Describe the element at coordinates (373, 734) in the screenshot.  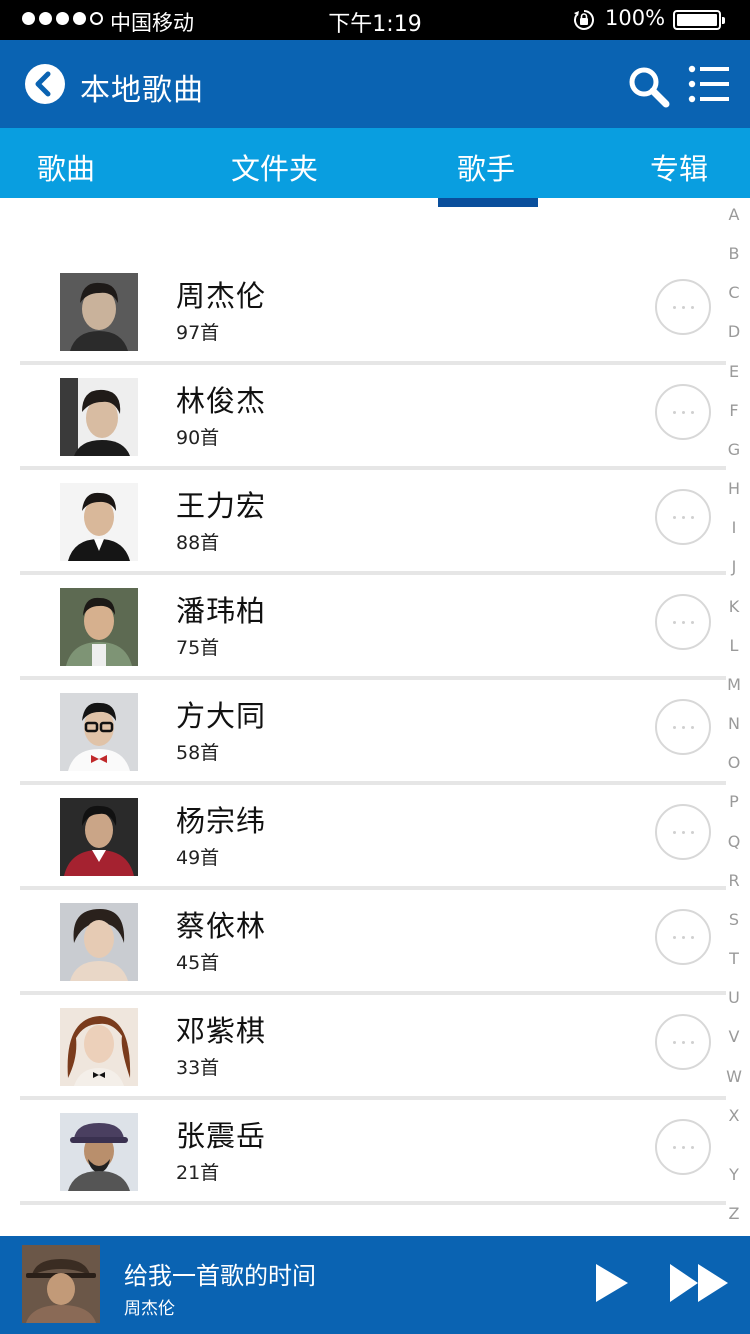
I see `list-item: 方大同 58首` at that location.